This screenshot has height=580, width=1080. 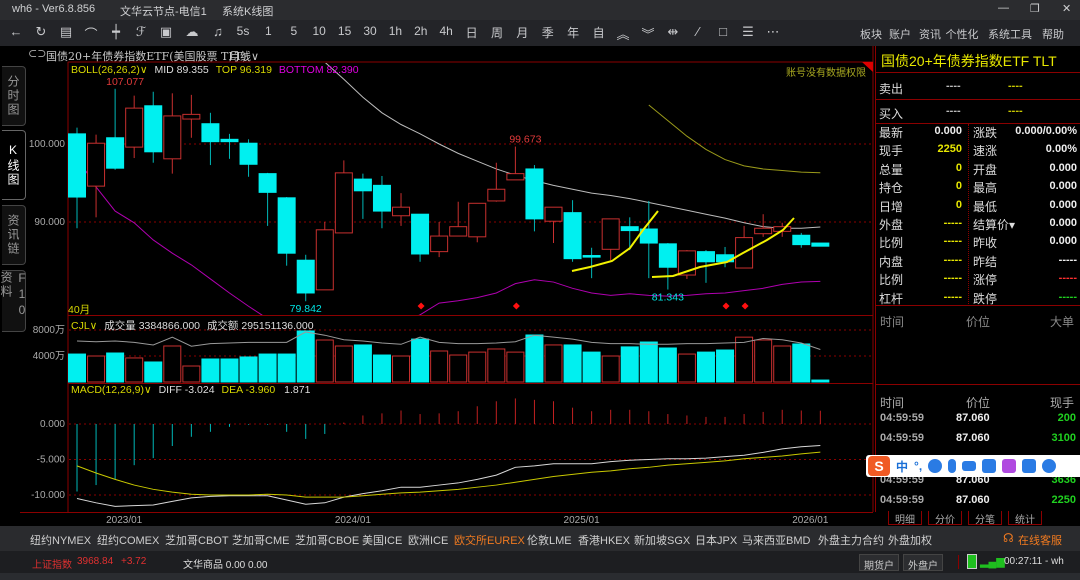 I want to click on settings-gear-icon, so click(x=1049, y=466).